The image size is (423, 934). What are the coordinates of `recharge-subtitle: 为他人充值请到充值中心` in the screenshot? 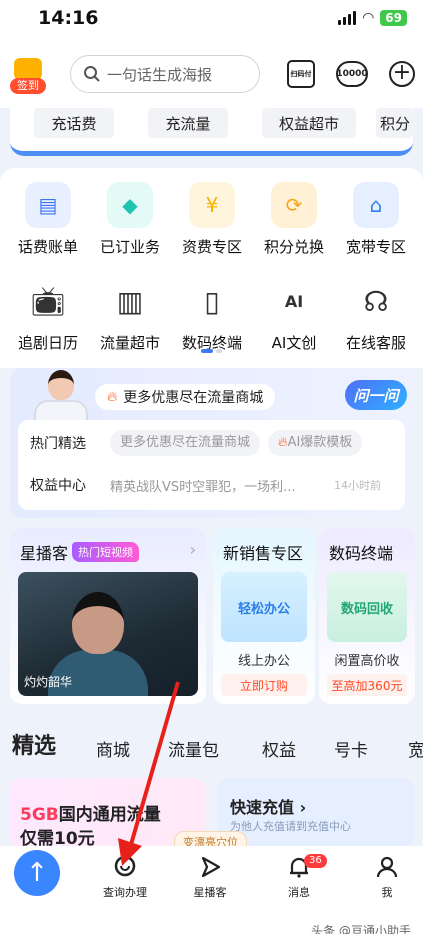 It's located at (290, 826).